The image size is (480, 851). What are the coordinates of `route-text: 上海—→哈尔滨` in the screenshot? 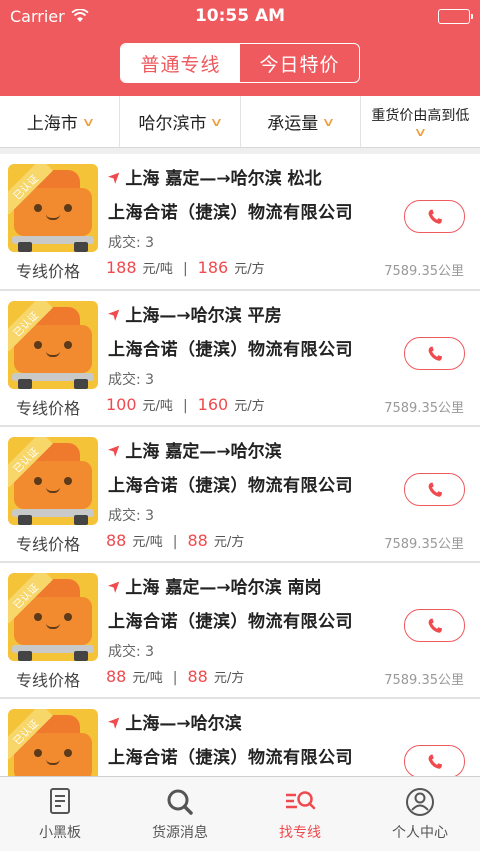 It's located at (183, 724).